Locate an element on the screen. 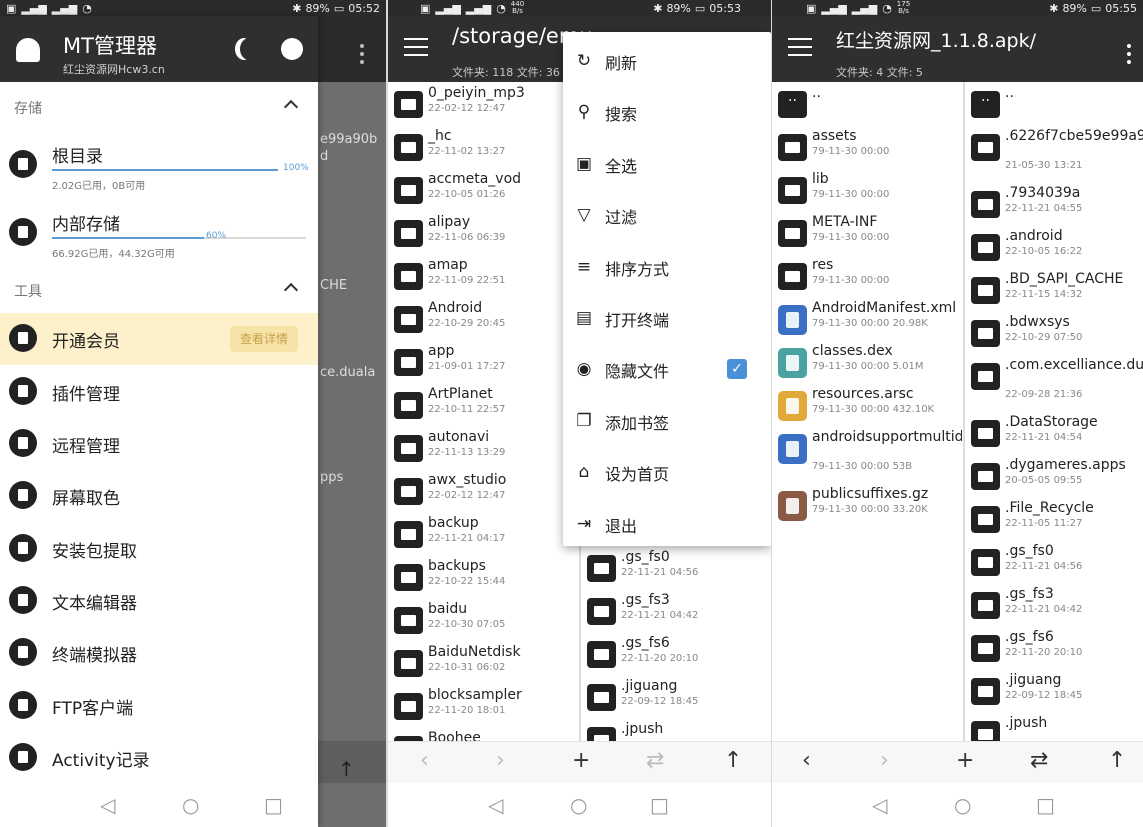 This screenshot has height=827, width=1143. list-item: resources.arsc 79-11-30 00:00 432.10K is located at coordinates (867, 404).